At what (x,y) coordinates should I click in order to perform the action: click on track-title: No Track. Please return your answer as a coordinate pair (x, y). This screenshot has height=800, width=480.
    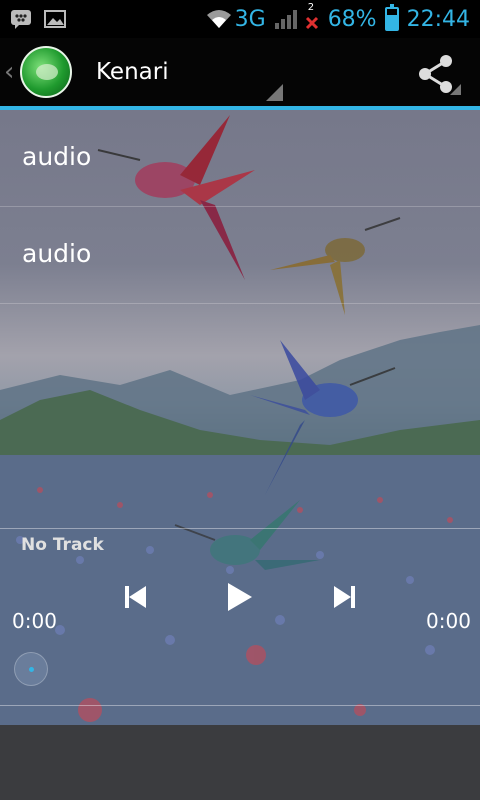
    Looking at the image, I should click on (62, 545).